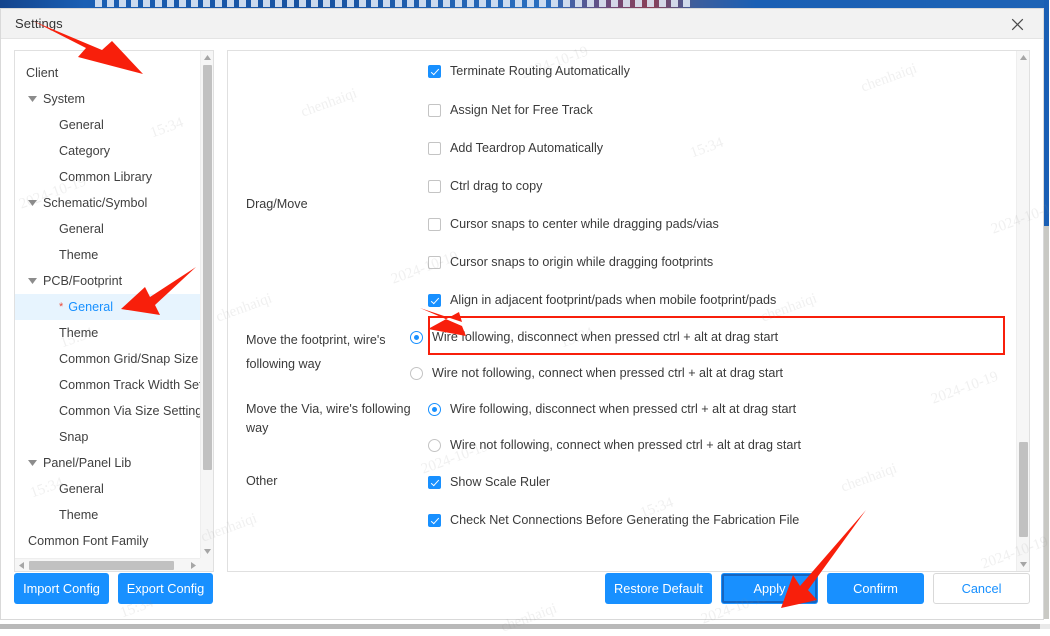 The image size is (1050, 636). What do you see at coordinates (496, 186) in the screenshot?
I see `checkbox-label: Ctrl drag to copy` at bounding box center [496, 186].